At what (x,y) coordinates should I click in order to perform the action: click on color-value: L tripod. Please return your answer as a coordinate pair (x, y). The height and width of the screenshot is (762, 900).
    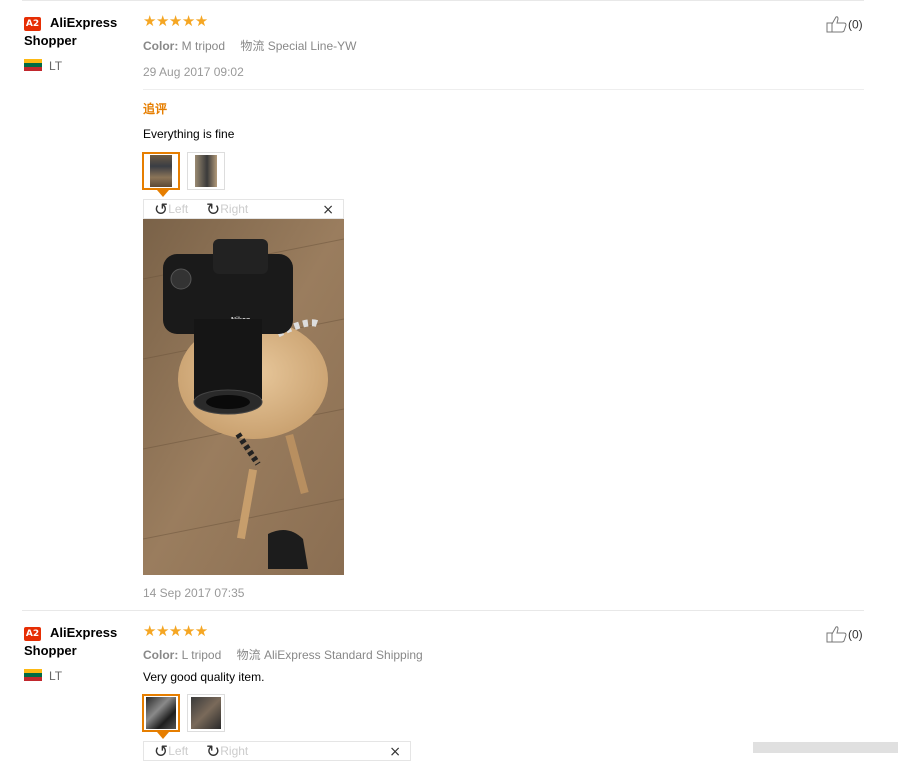
    Looking at the image, I should click on (201, 655).